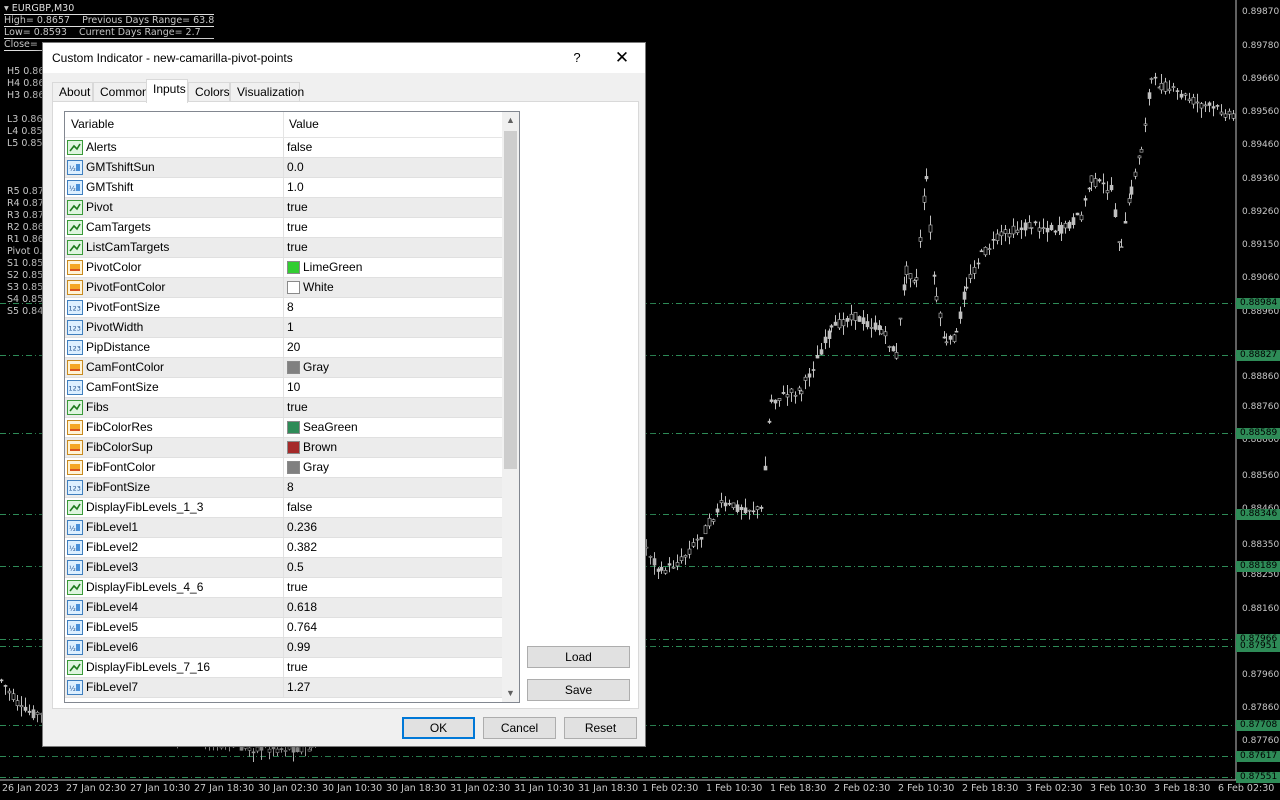 This screenshot has height=800, width=1280. What do you see at coordinates (89, 124) in the screenshot?
I see `column-header-variable: Variable` at bounding box center [89, 124].